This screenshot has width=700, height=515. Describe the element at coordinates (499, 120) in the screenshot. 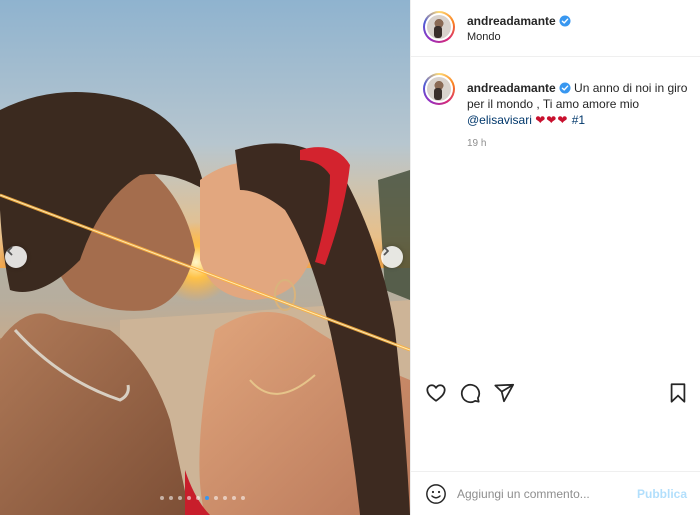

I see `mention-link: @elisavisari` at that location.